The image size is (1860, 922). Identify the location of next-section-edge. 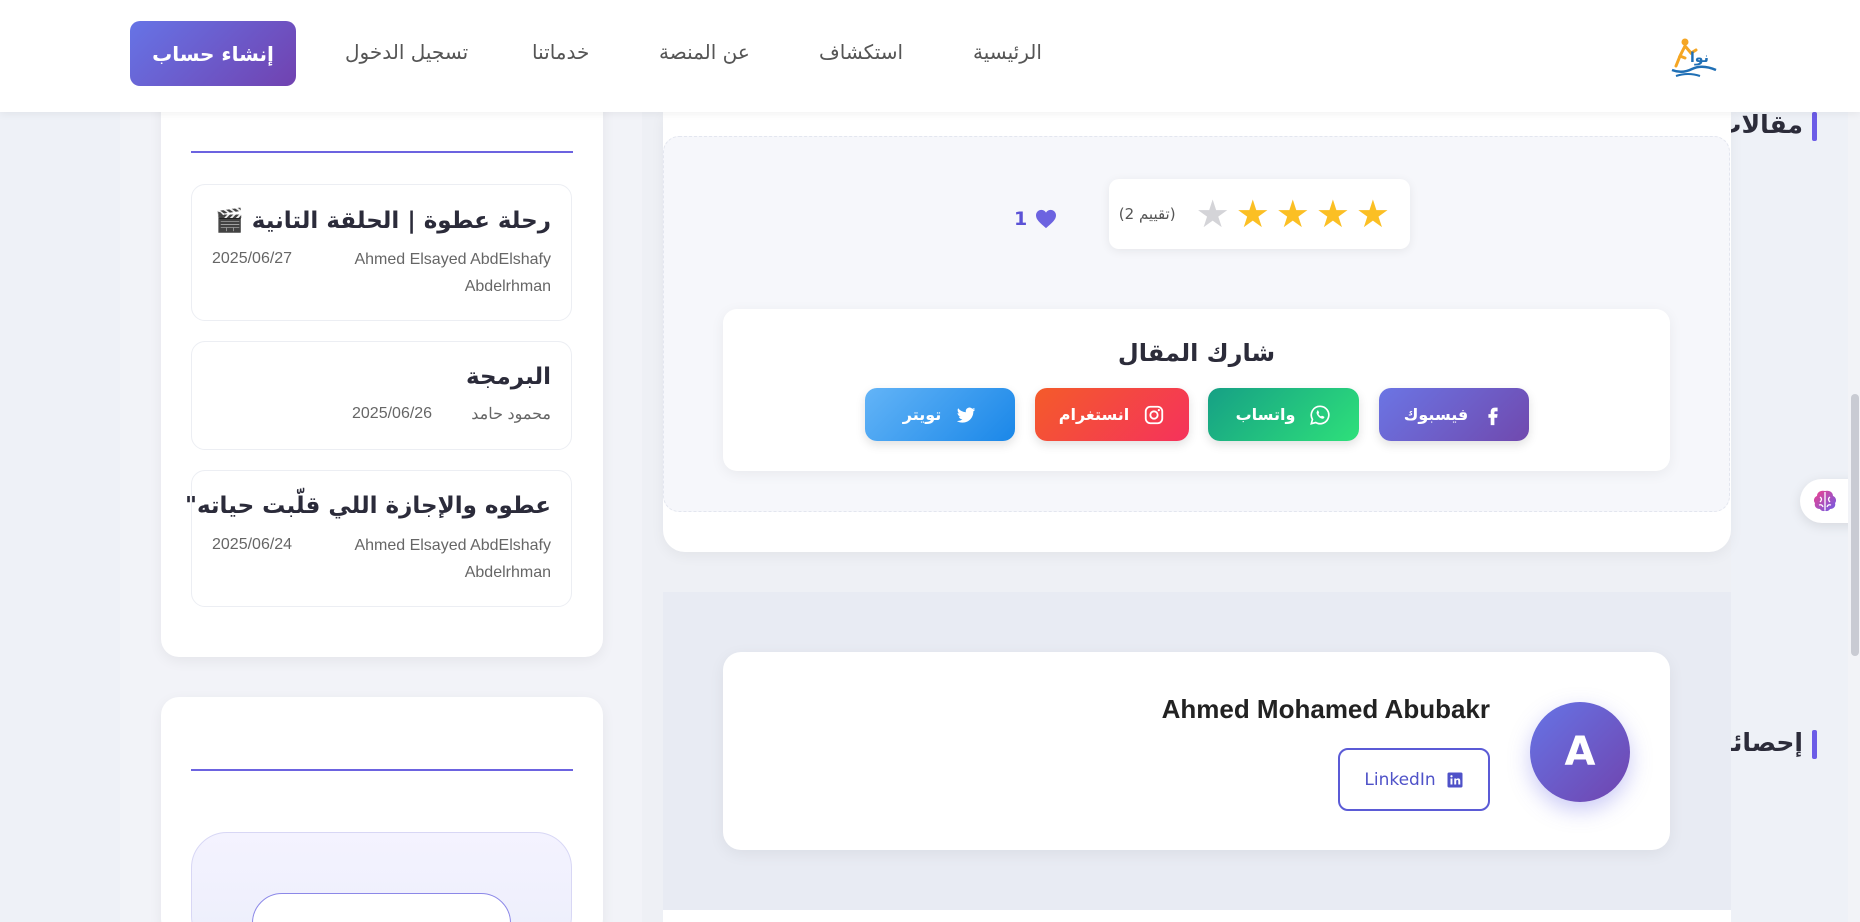
(1197, 916).